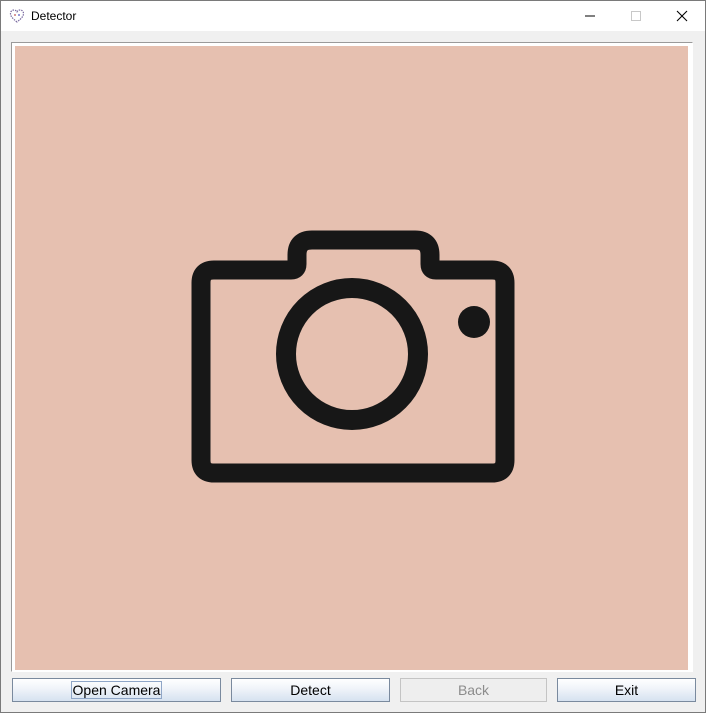  I want to click on heart-outline-icon, so click(17, 16).